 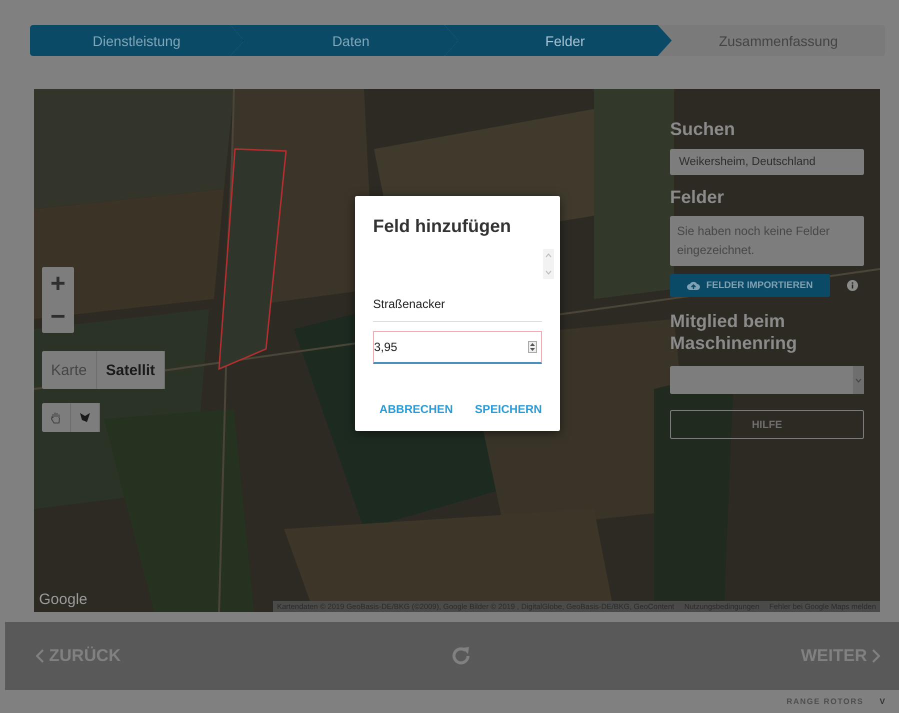 What do you see at coordinates (693, 285) in the screenshot?
I see `cloud-upload-icon` at bounding box center [693, 285].